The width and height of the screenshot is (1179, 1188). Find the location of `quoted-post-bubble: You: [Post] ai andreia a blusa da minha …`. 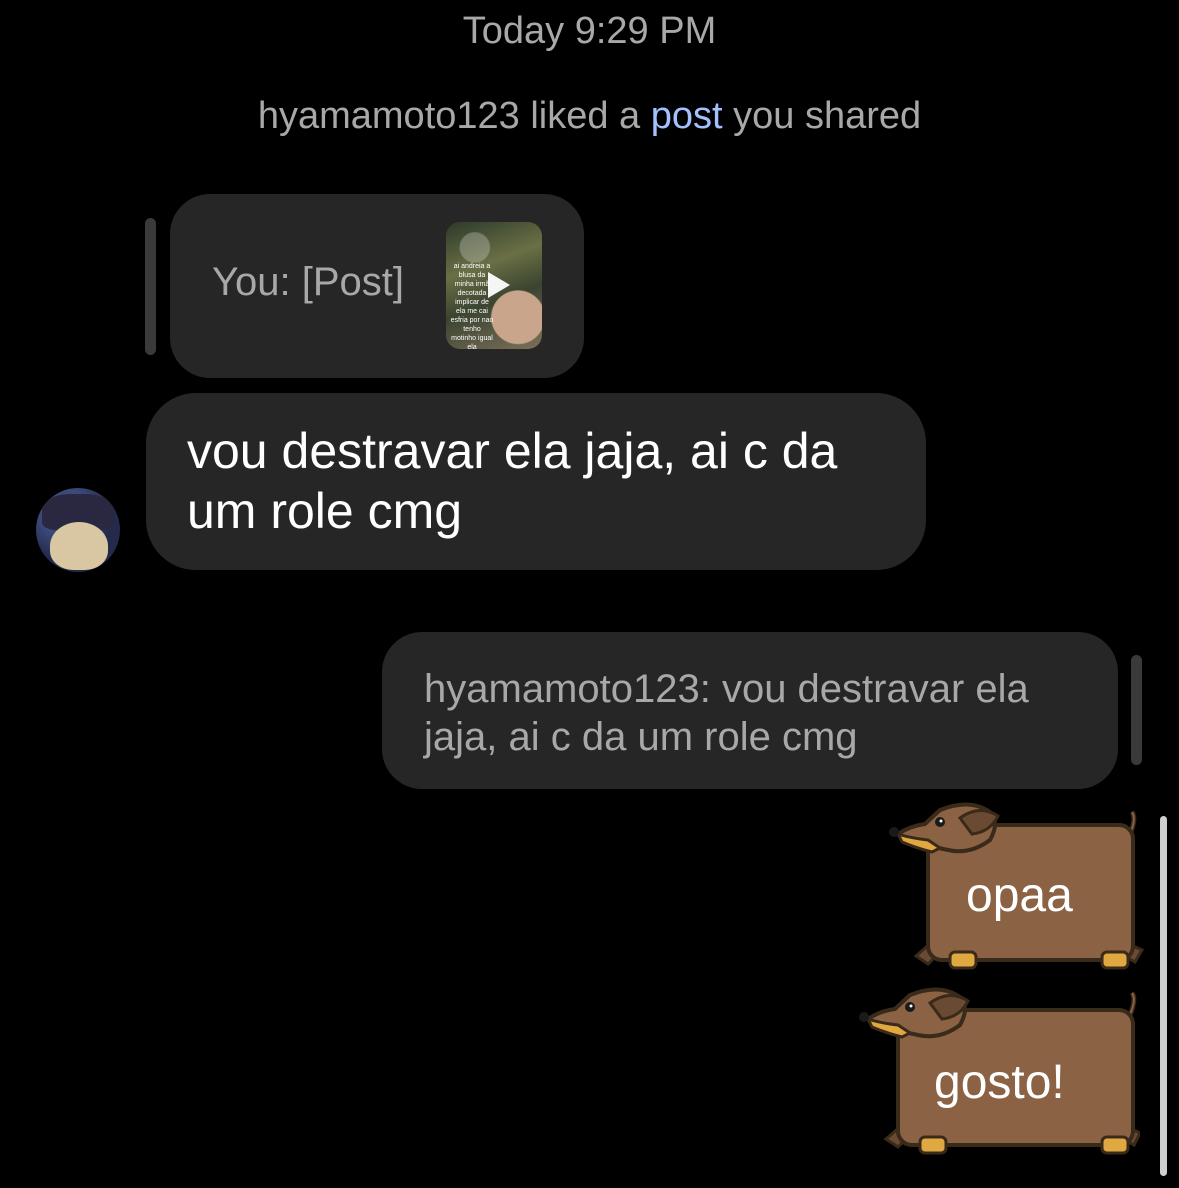

quoted-post-bubble: You: [Post] ai andreia a blusa da minha … is located at coordinates (377, 286).